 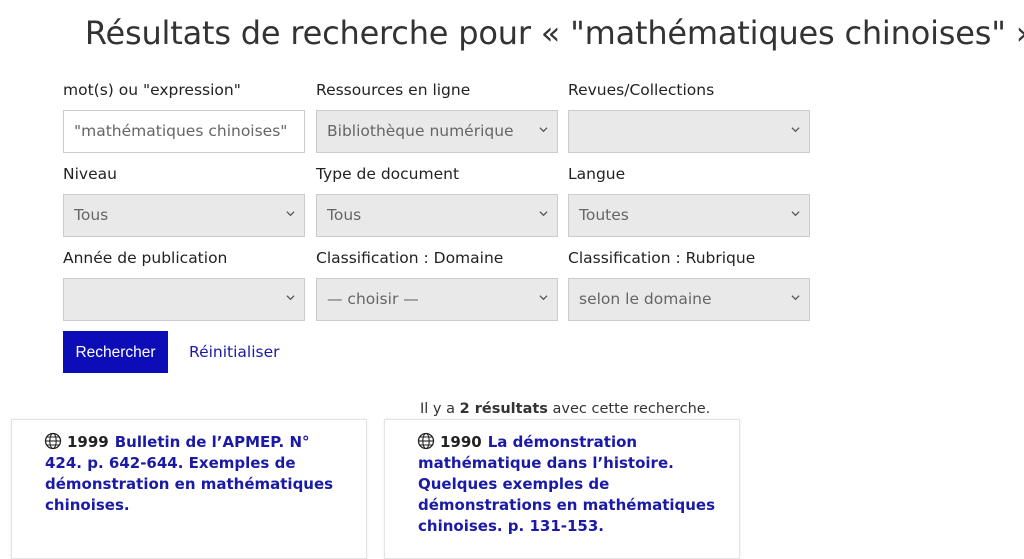 What do you see at coordinates (373, 299) in the screenshot?
I see `domain-select-value: — choisir —` at bounding box center [373, 299].